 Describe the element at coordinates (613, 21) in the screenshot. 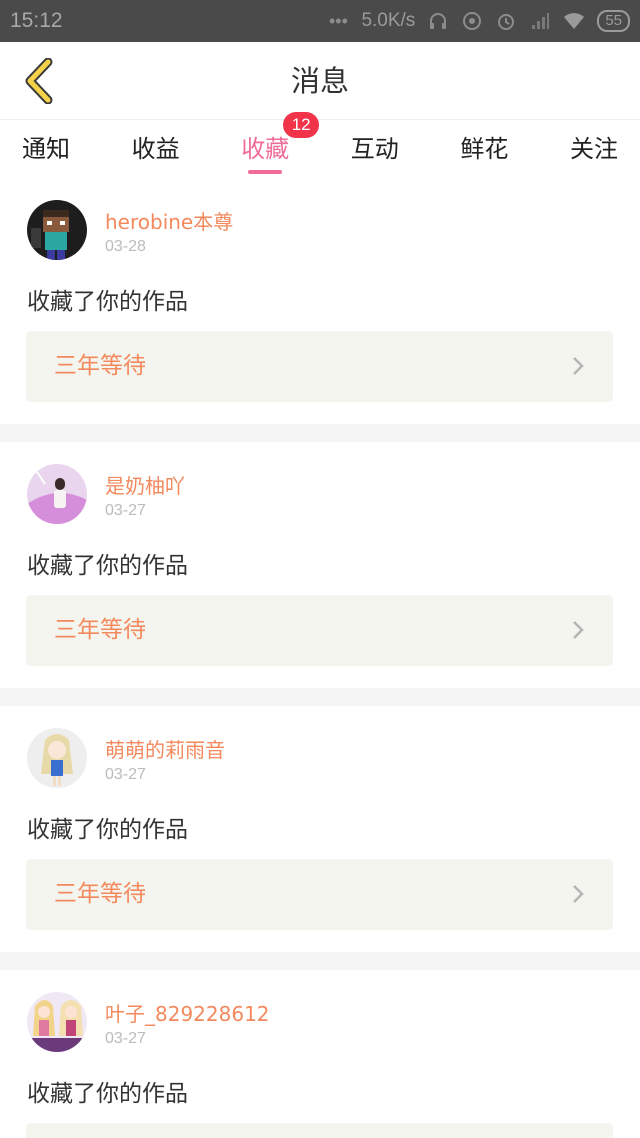

I see `battery-icon: 55` at that location.